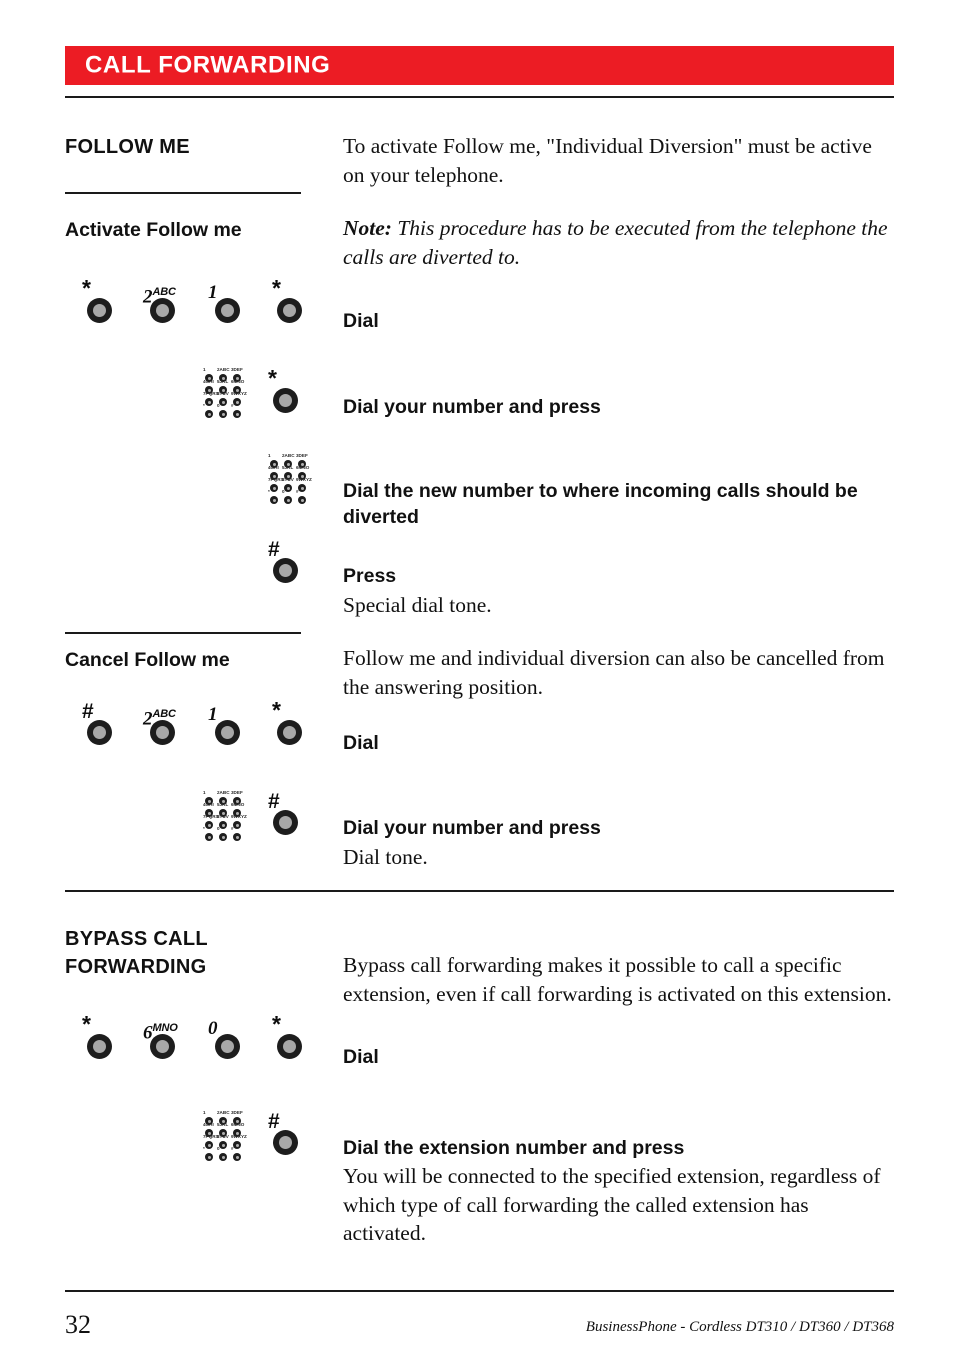  I want to click on key-sequence-activate-press-star: *, so click(293, 392).